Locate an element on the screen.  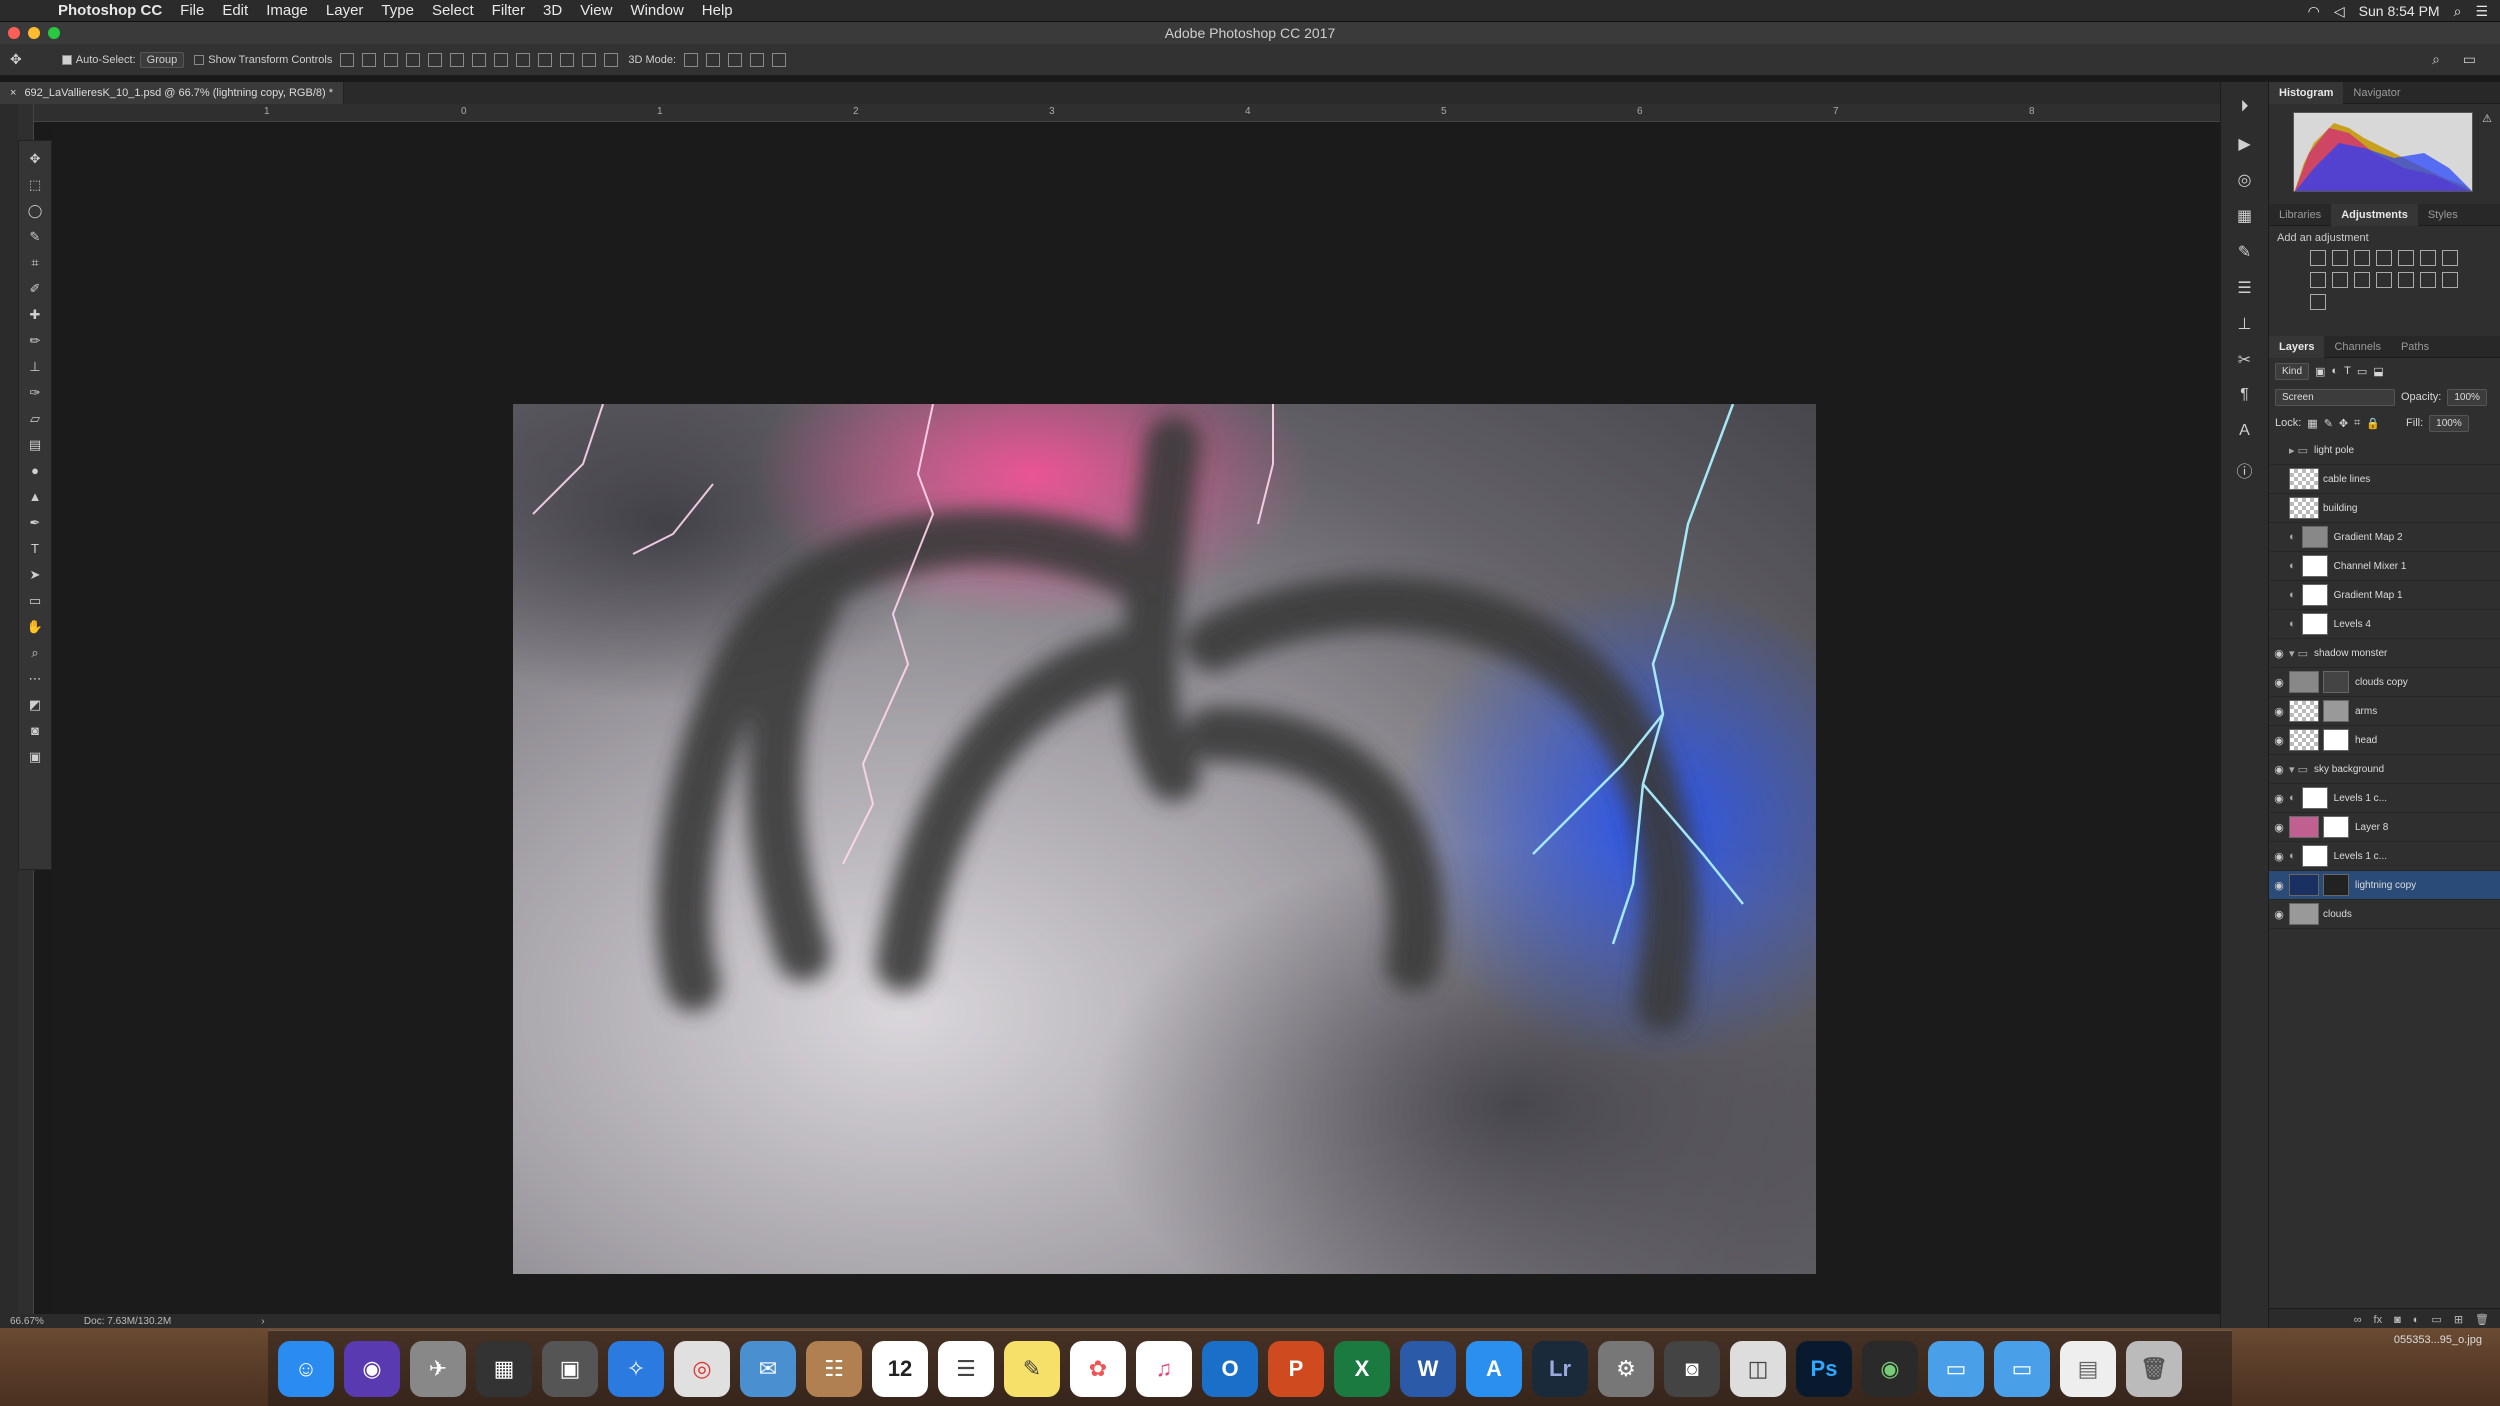
path-select-tool-icon: ➤ is located at coordinates (35, 574).